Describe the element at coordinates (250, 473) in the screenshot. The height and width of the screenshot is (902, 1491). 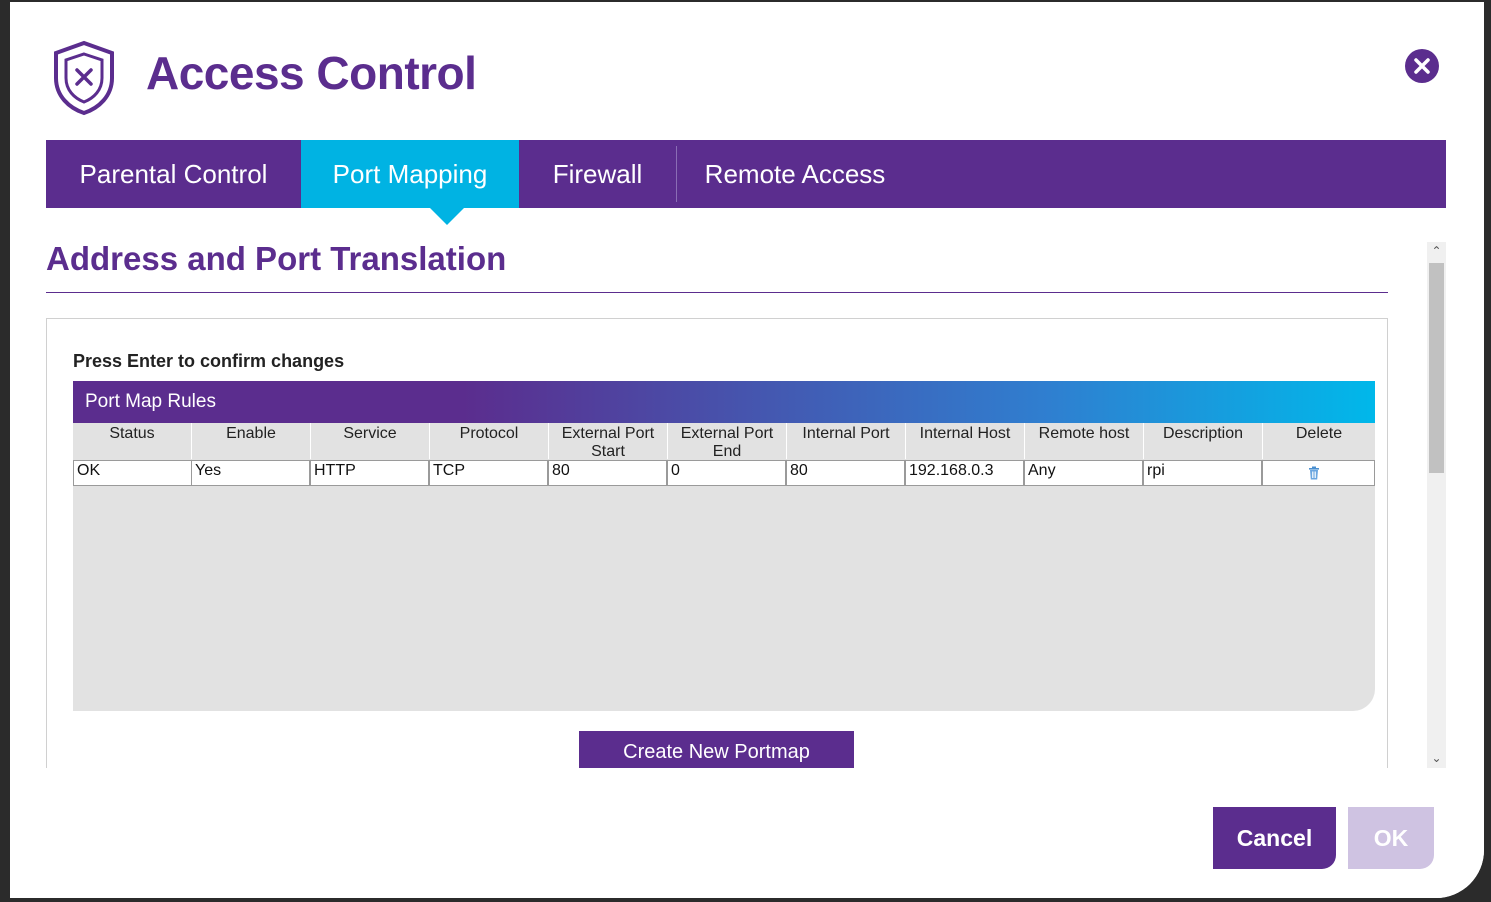
I see `cell-enable: Yes` at that location.